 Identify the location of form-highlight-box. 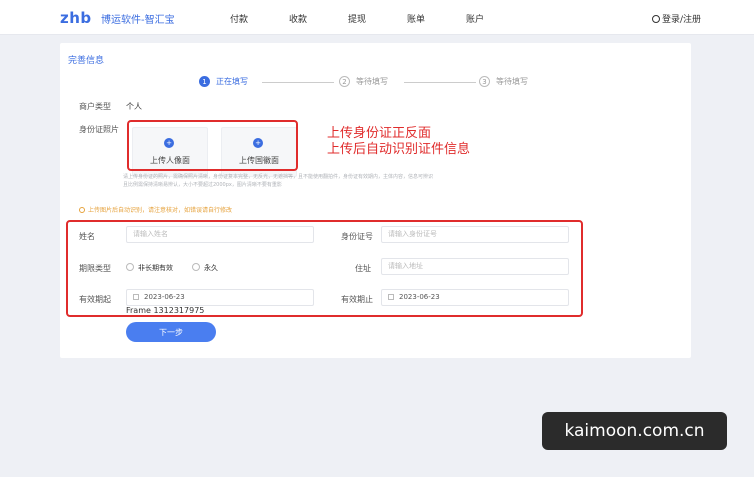
(324, 268).